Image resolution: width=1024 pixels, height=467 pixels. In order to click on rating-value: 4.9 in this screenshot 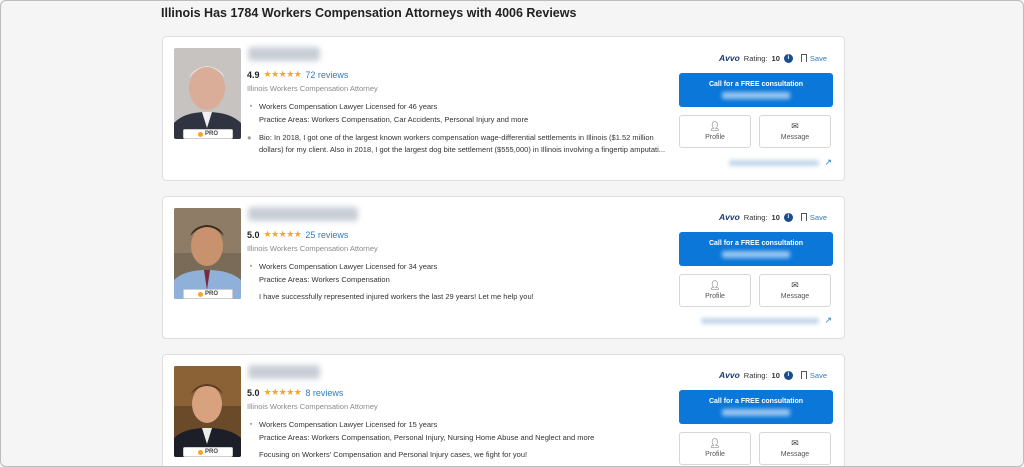, I will do `click(253, 74)`.